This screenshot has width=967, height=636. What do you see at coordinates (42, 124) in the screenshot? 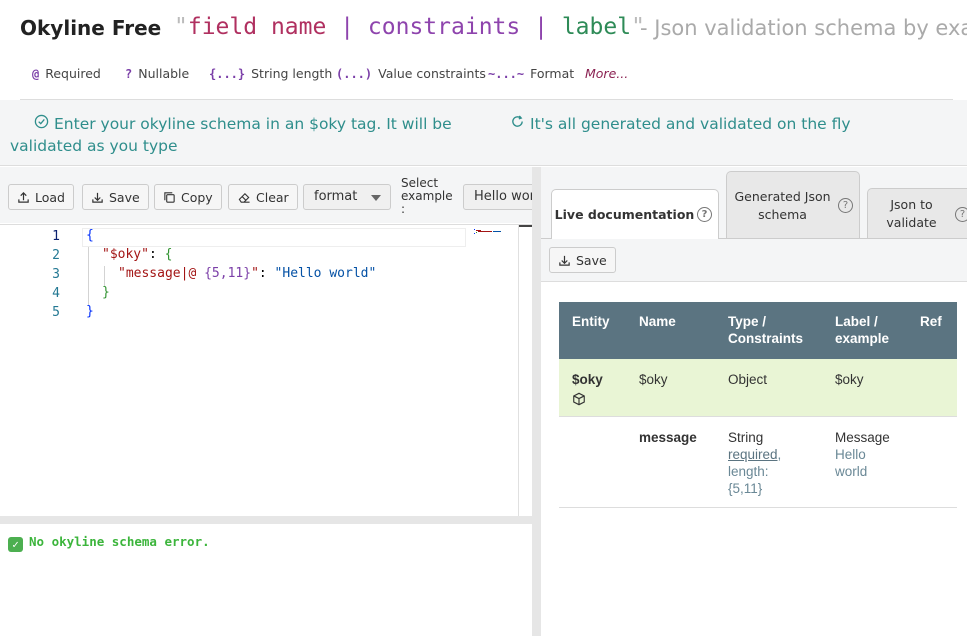
I see `check-circle-icon` at bounding box center [42, 124].